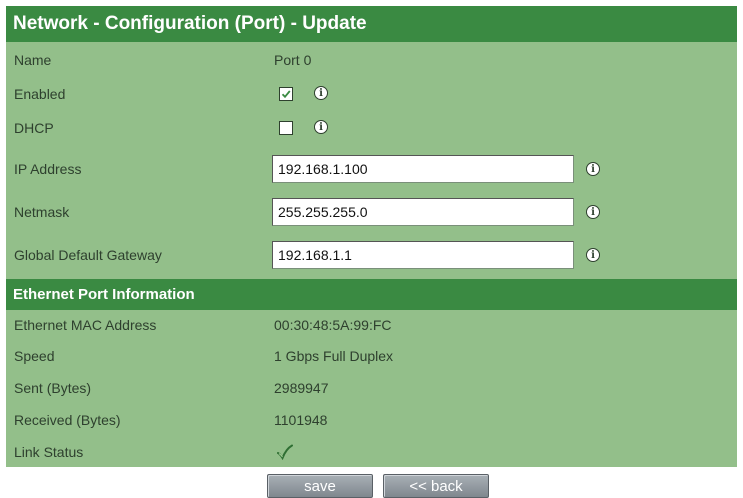 The width and height of the screenshot is (743, 498). Describe the element at coordinates (301, 388) in the screenshot. I see `sent-bytes-value: 2989947` at that location.